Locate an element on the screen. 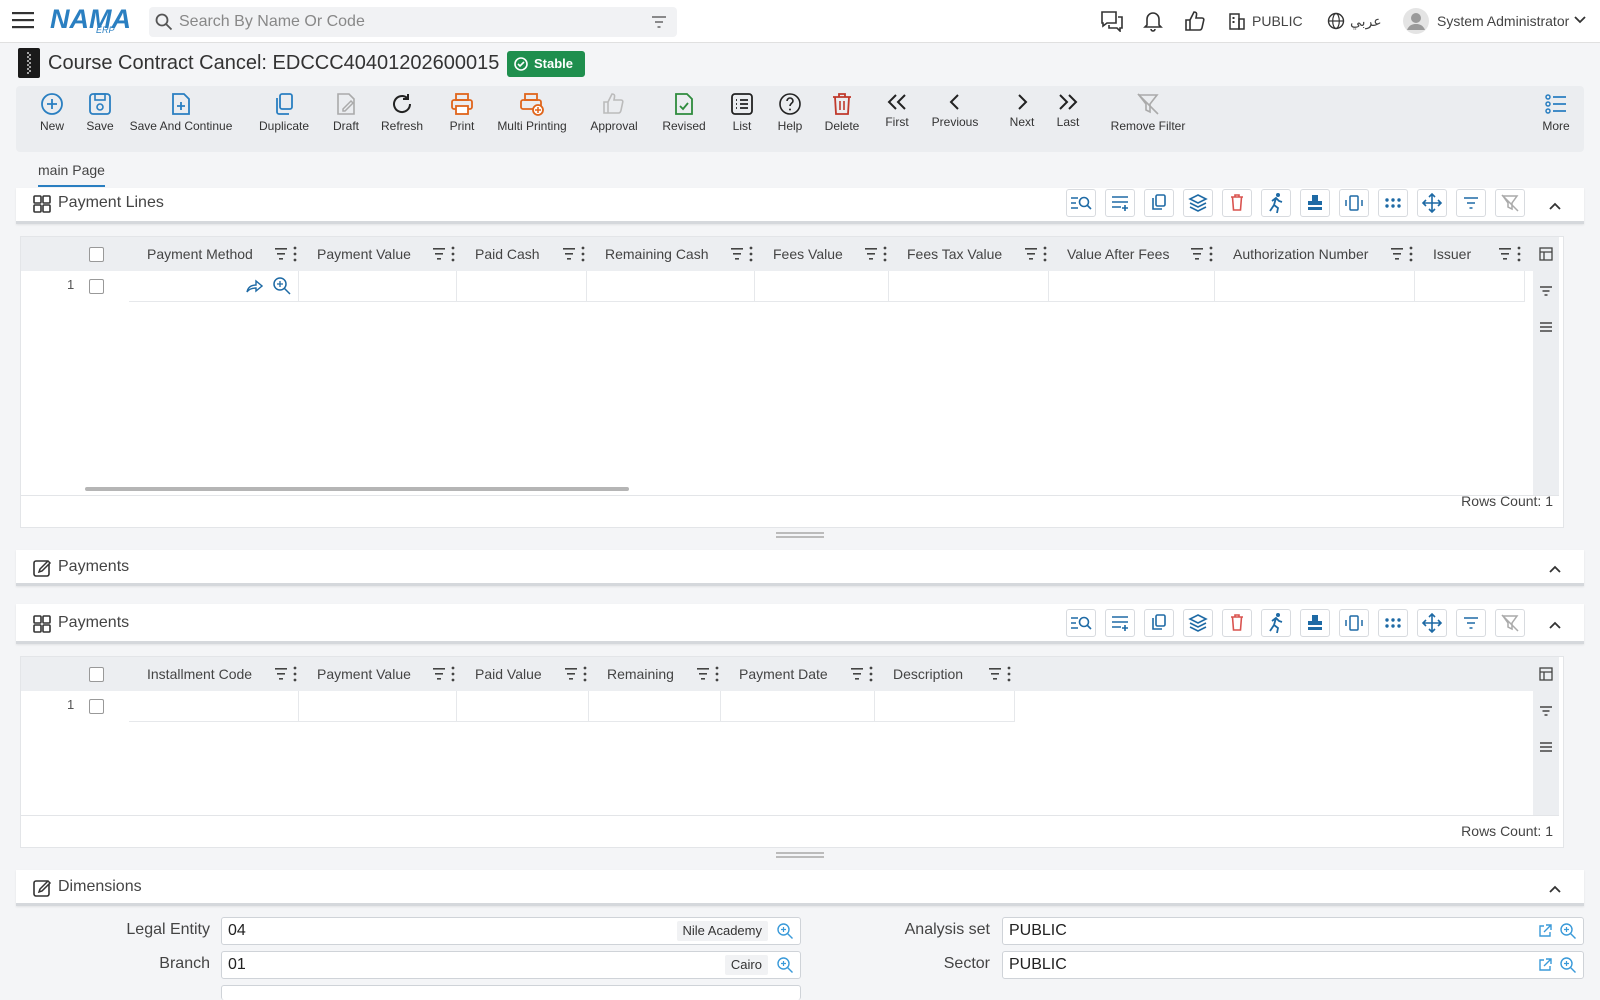 The height and width of the screenshot is (1000, 1600). analysis-set-field: PUBLIC is located at coordinates (1293, 931).